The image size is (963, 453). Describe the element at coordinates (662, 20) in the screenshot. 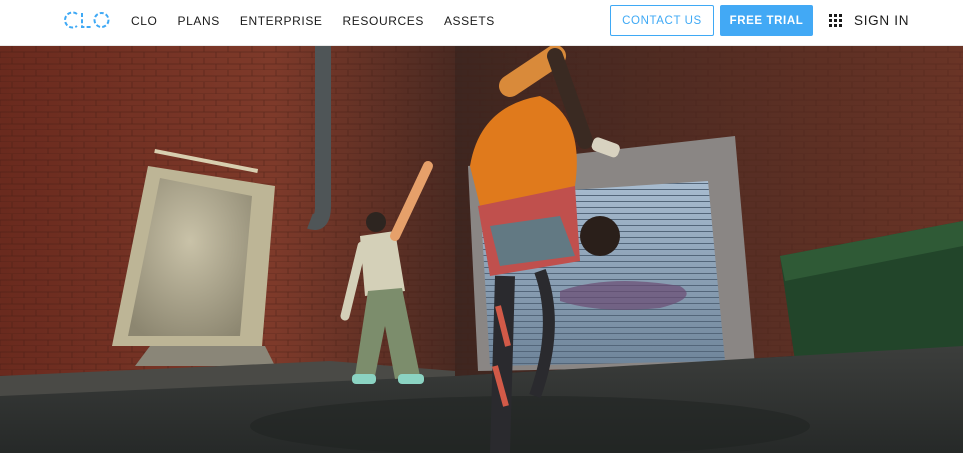

I see `contact-us-button: CONTACT US` at that location.